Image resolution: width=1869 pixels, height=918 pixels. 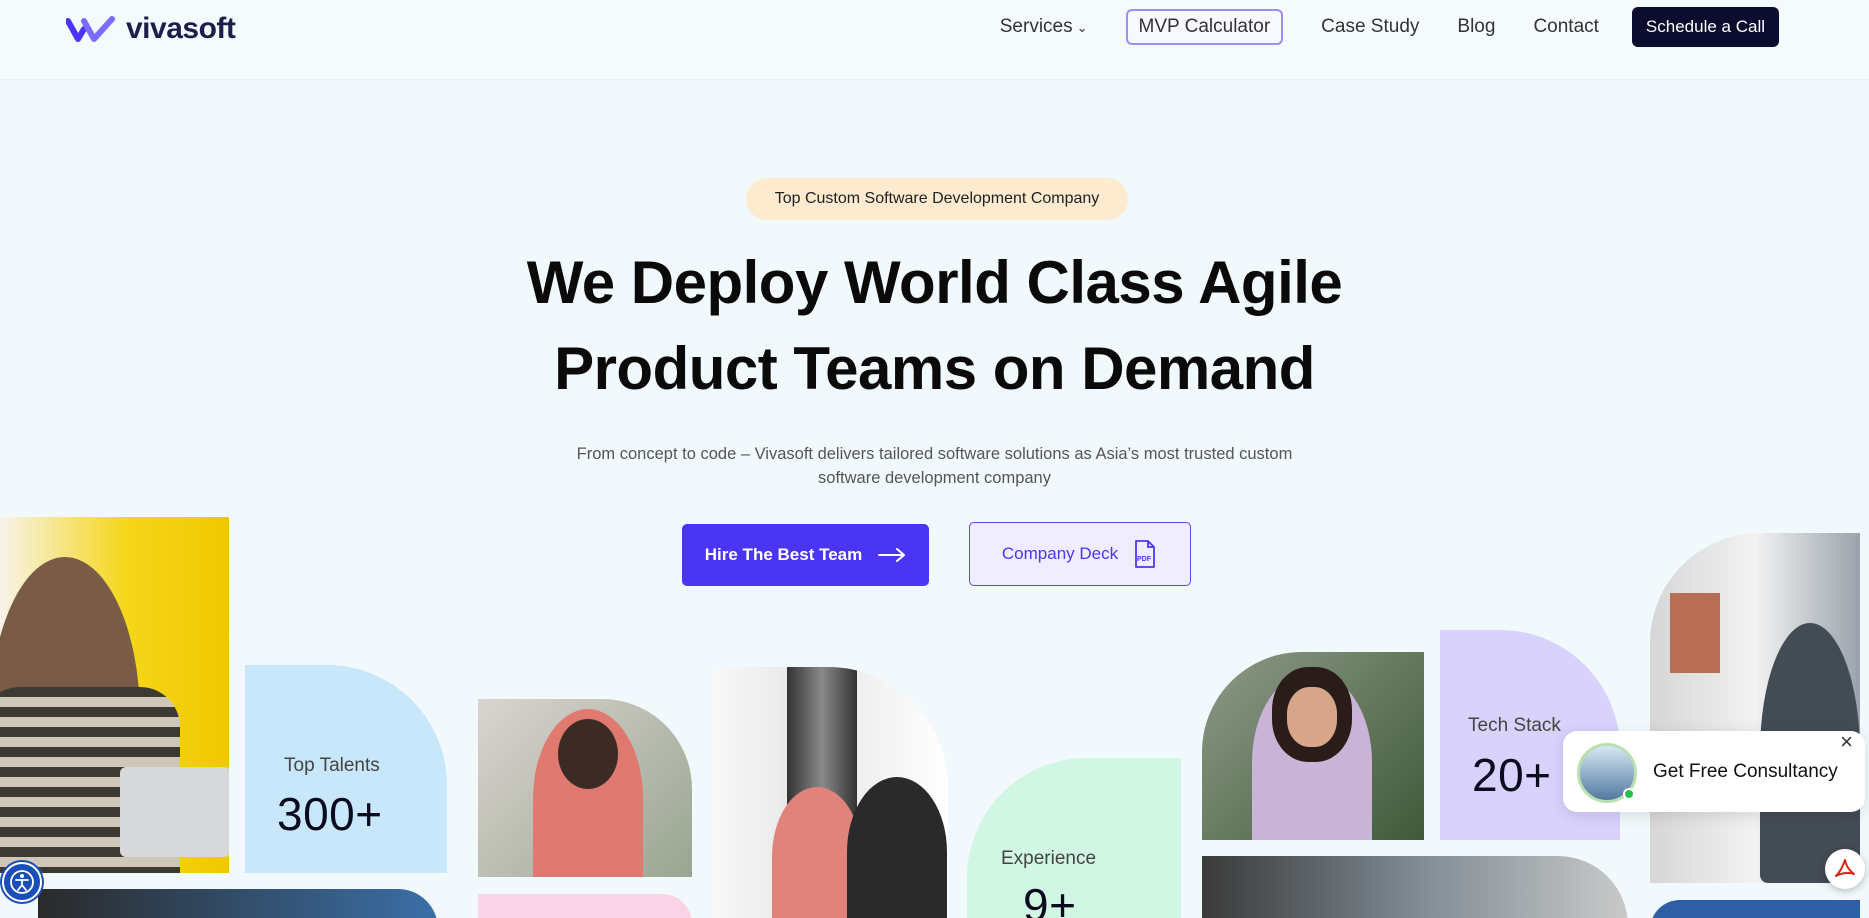 I want to click on arrow-right-icon, so click(x=892, y=555).